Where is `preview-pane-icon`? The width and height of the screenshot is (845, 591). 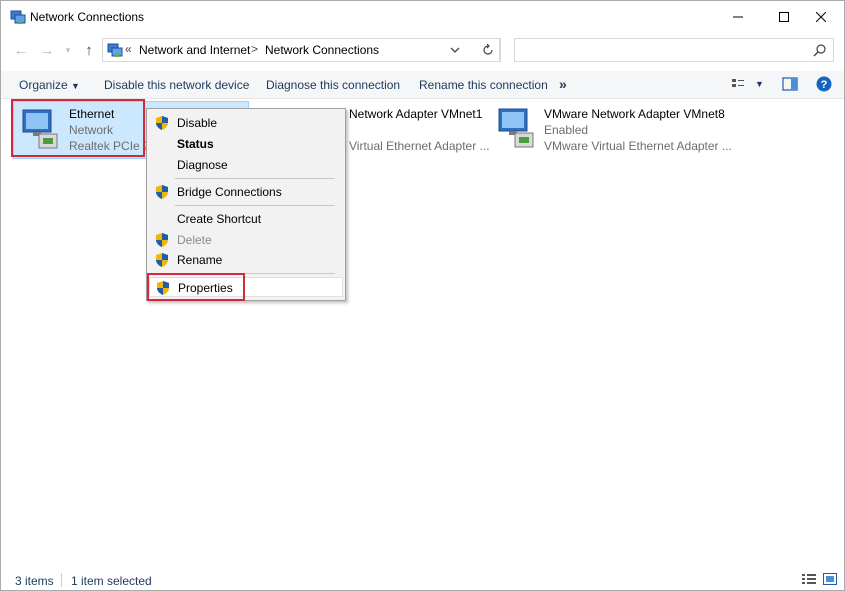 preview-pane-icon is located at coordinates (790, 84).